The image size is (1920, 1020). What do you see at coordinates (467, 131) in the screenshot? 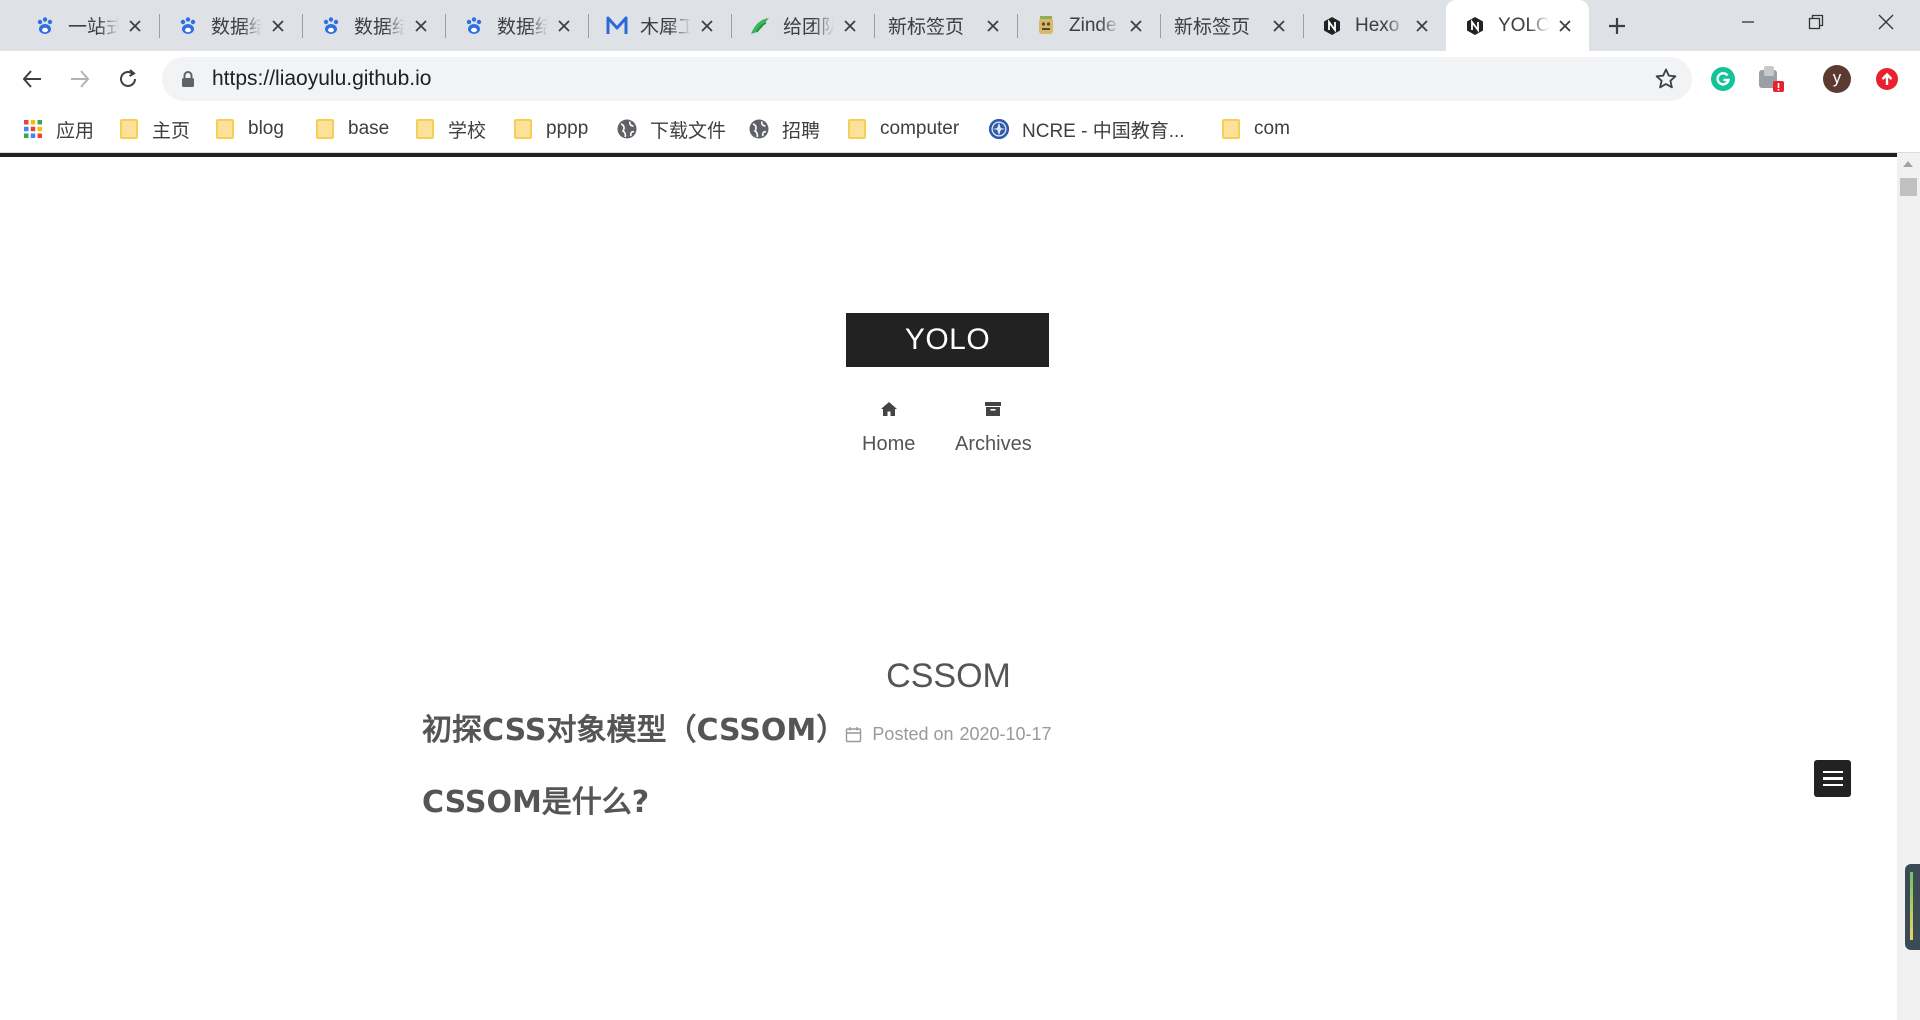
I see `bookmark-label: 学校` at bounding box center [467, 131].